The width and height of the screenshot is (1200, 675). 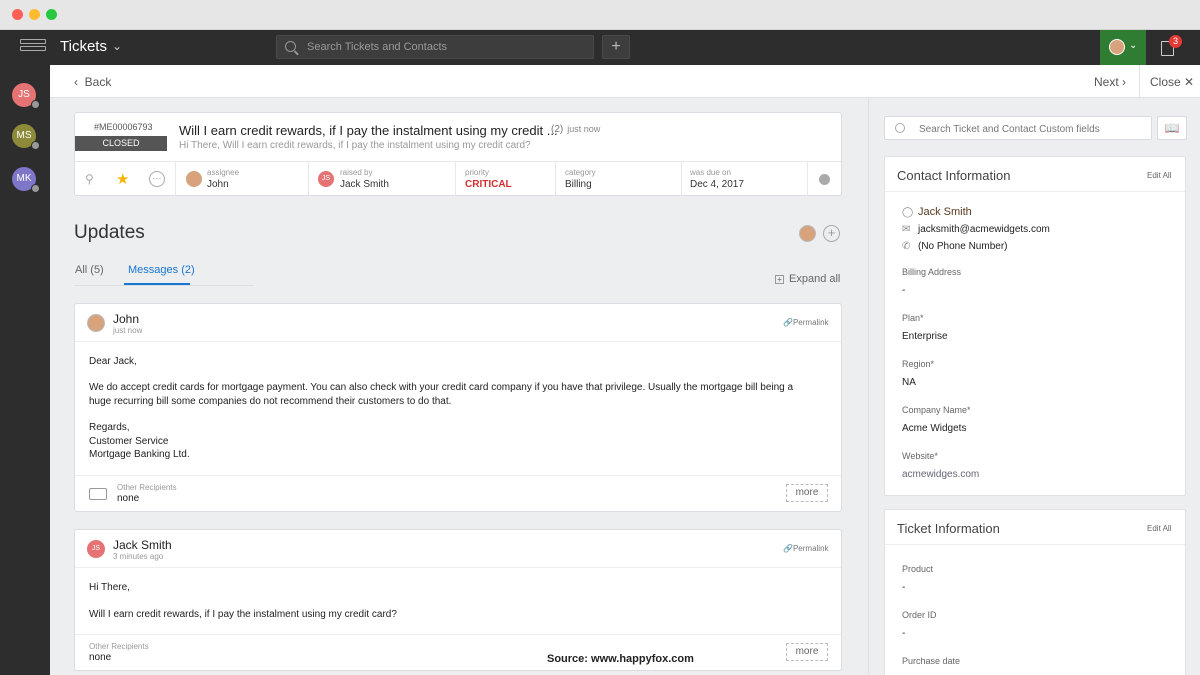 I want to click on message-header: John just now 🔗Permalink, so click(x=458, y=323).